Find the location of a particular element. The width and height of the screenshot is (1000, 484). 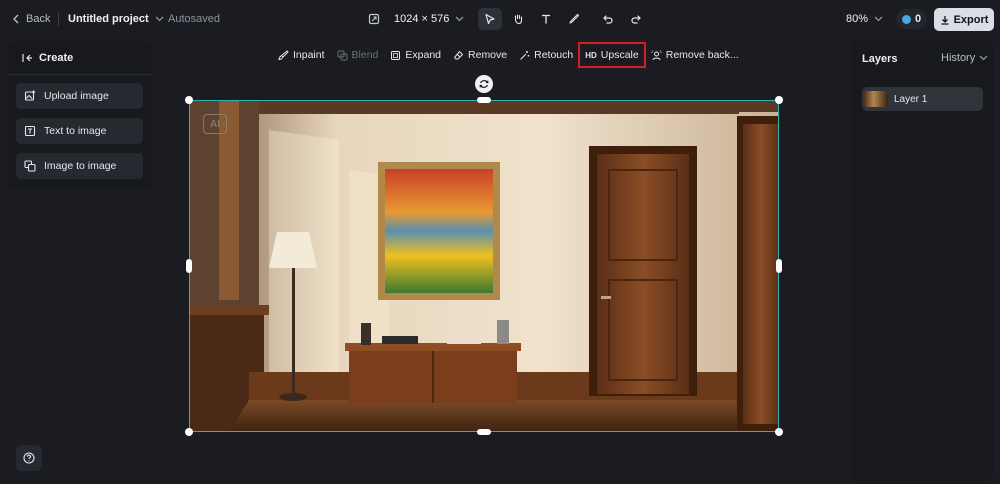

upload-image-button: Upload image is located at coordinates (79, 96).